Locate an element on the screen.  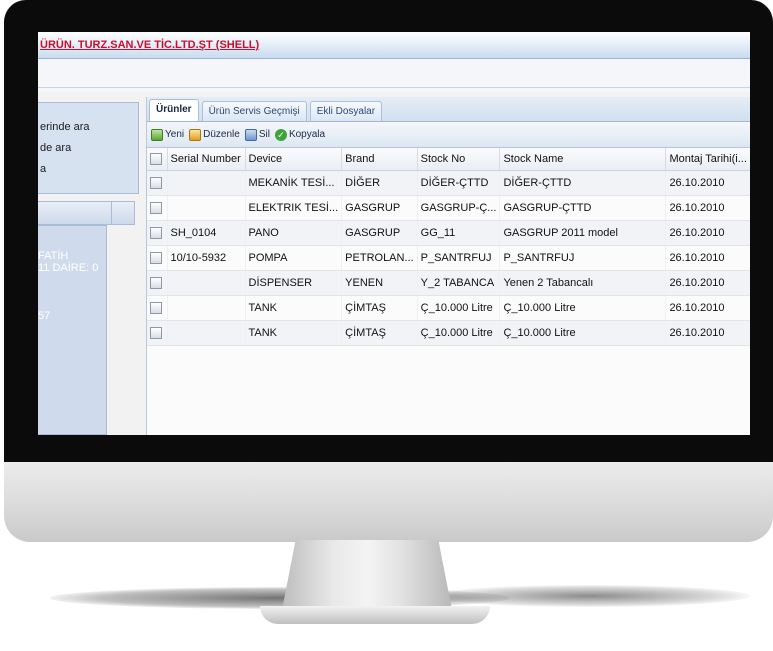
cell-device: DİSPENSER is located at coordinates (294, 283).